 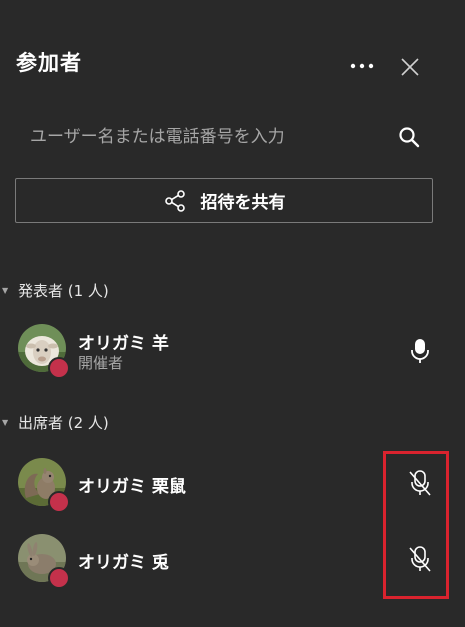 I want to click on search-box, so click(x=225, y=137).